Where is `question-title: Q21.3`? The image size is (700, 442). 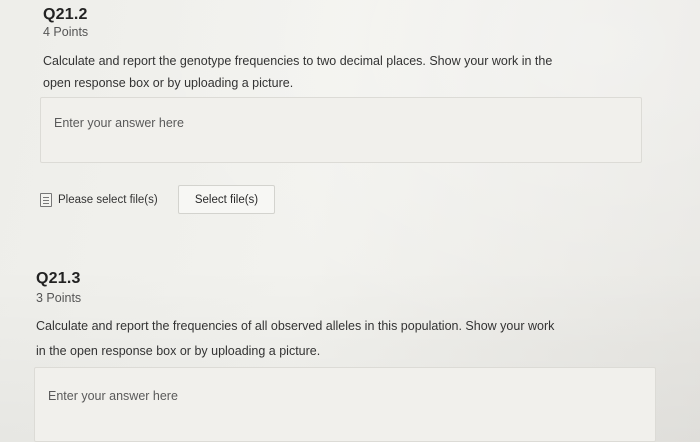
question-title: Q21.3 is located at coordinates (58, 278).